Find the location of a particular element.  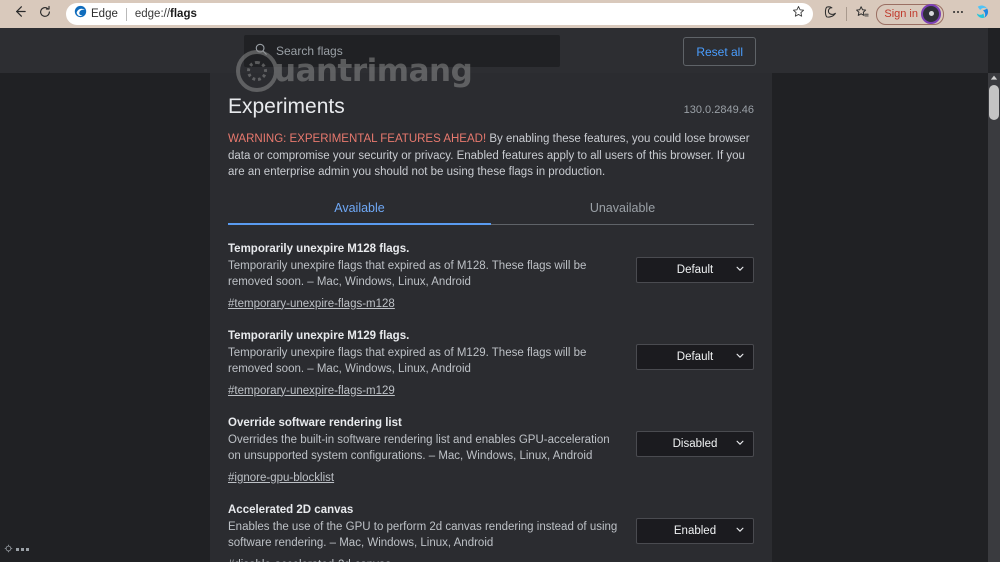

flag-permalink: #temporary-unexpire-flags-m128 is located at coordinates (311, 304).